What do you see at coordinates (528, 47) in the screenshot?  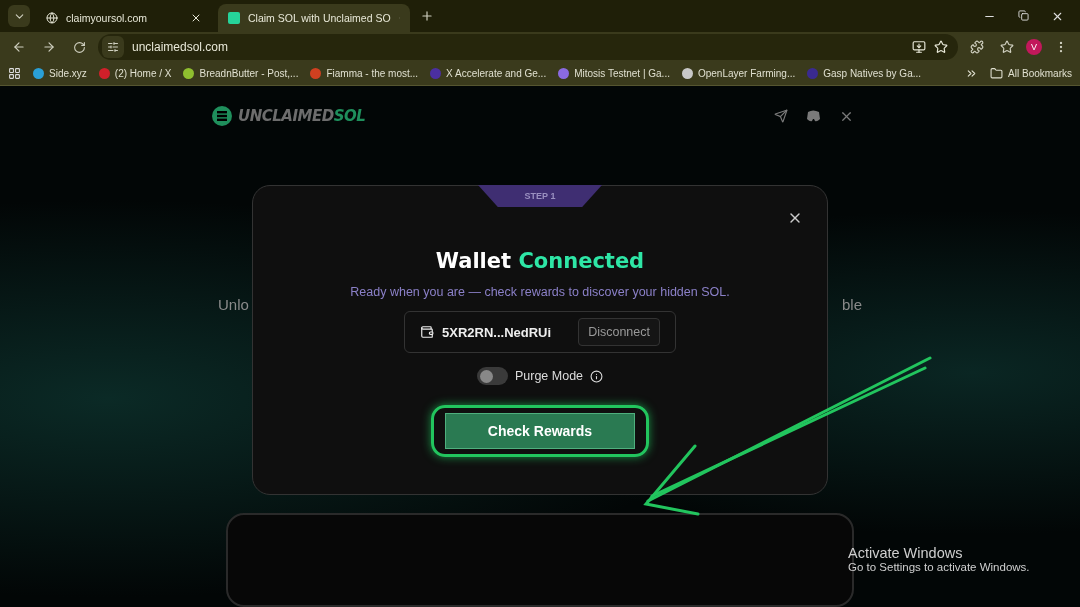 I see `address-bar: unclaimedsol.com` at bounding box center [528, 47].